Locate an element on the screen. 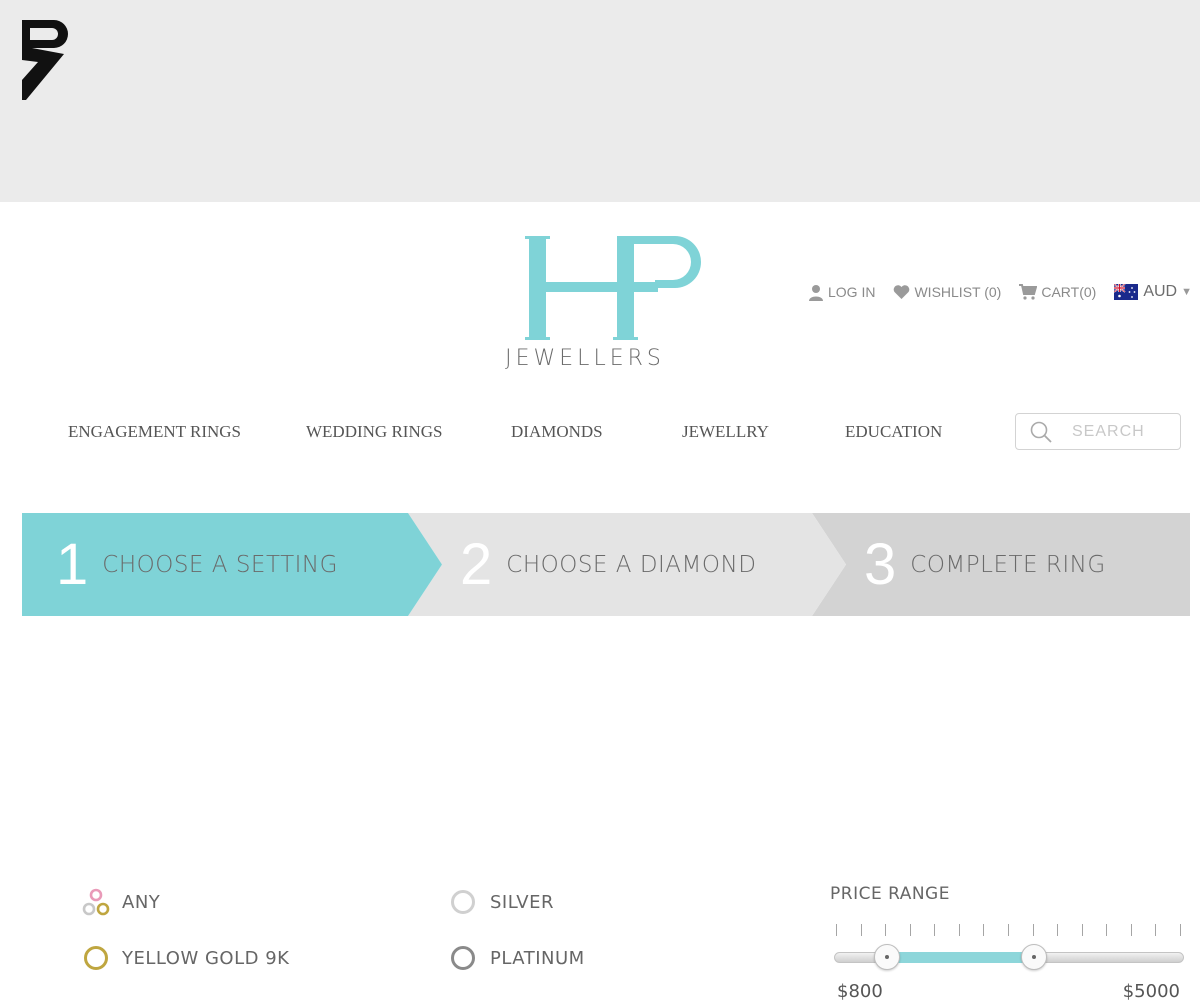  step-number: 1 is located at coordinates (72, 564).